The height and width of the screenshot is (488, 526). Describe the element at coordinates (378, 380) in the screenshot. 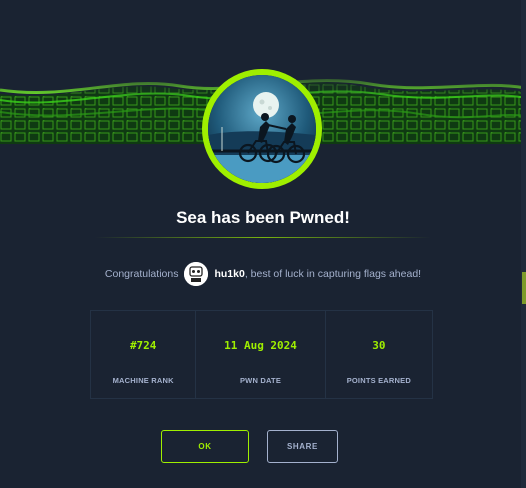

I see `points-earned-label: POINTS EARNED` at that location.